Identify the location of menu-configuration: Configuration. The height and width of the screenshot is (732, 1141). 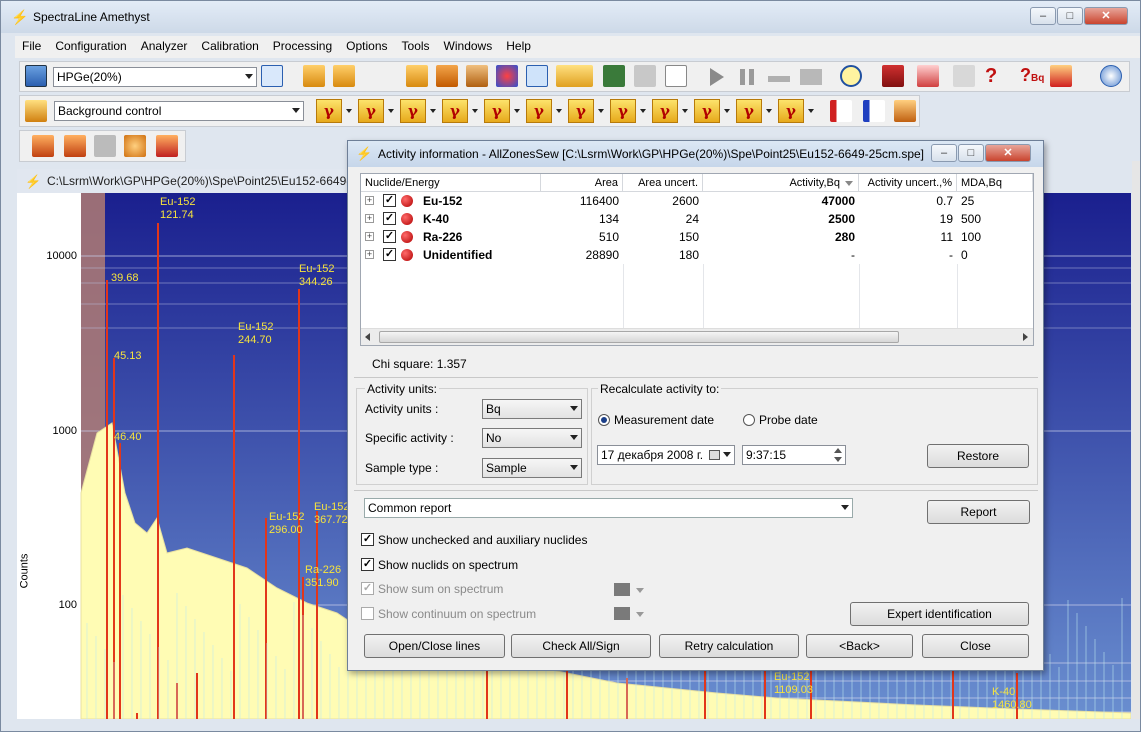
(90, 44).